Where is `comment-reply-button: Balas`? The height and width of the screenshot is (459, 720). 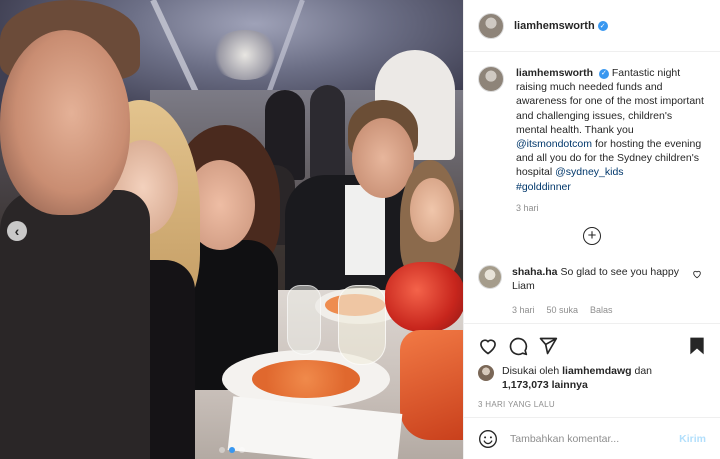 comment-reply-button: Balas is located at coordinates (601, 310).